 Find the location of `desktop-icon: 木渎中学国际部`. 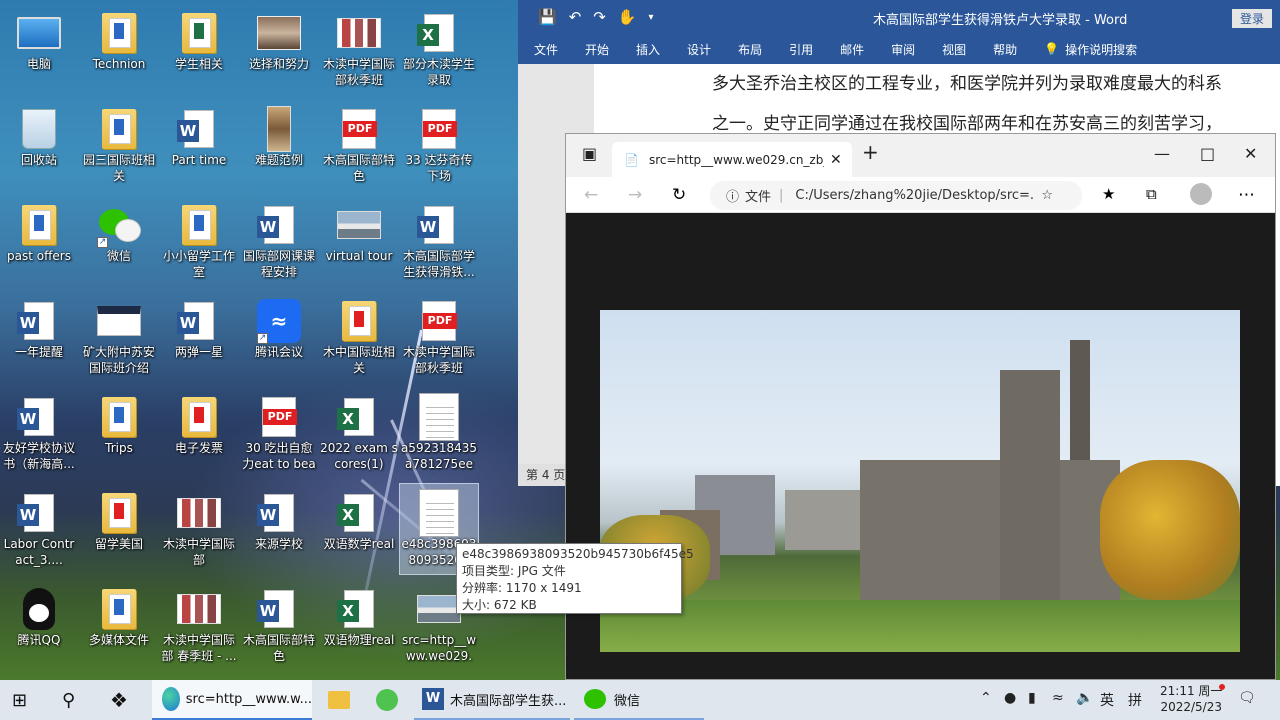

desktop-icon: 木渎中学国际部 is located at coordinates (199, 529).